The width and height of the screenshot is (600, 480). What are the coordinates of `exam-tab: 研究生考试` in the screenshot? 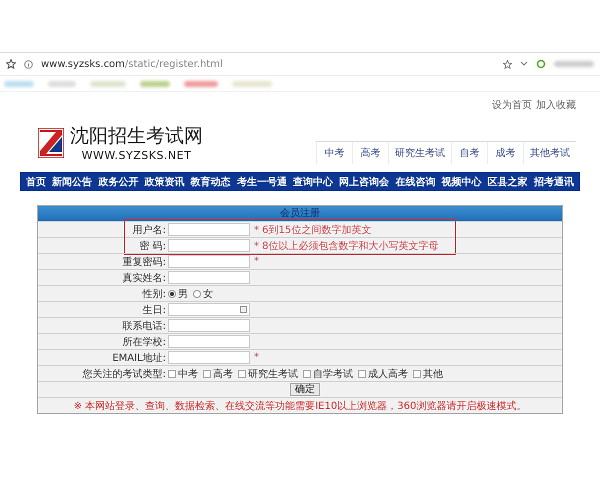 It's located at (419, 153).